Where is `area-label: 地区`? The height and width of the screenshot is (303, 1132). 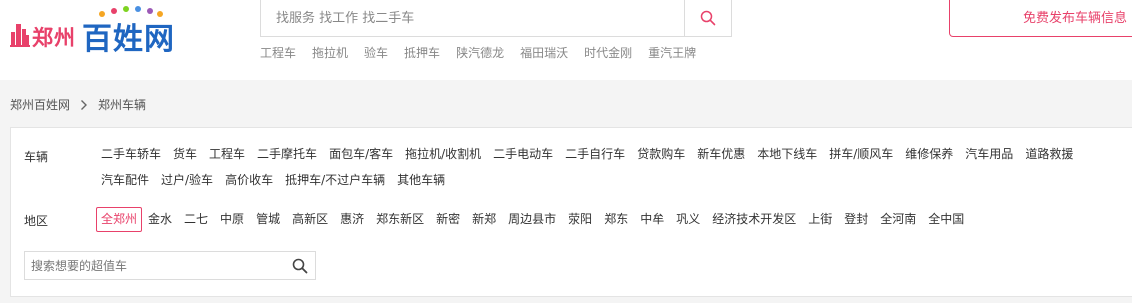 area-label: 地区 is located at coordinates (36, 221).